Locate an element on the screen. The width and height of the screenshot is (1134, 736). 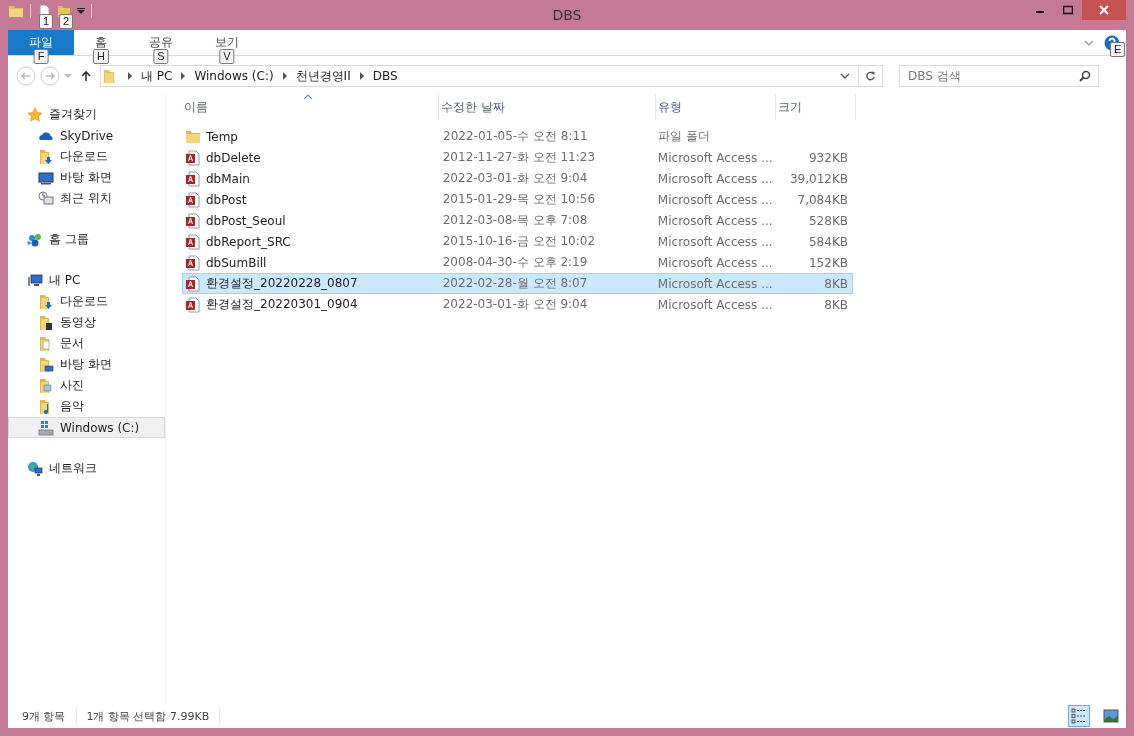
size-cell-text: 528KB is located at coordinates (828, 220).